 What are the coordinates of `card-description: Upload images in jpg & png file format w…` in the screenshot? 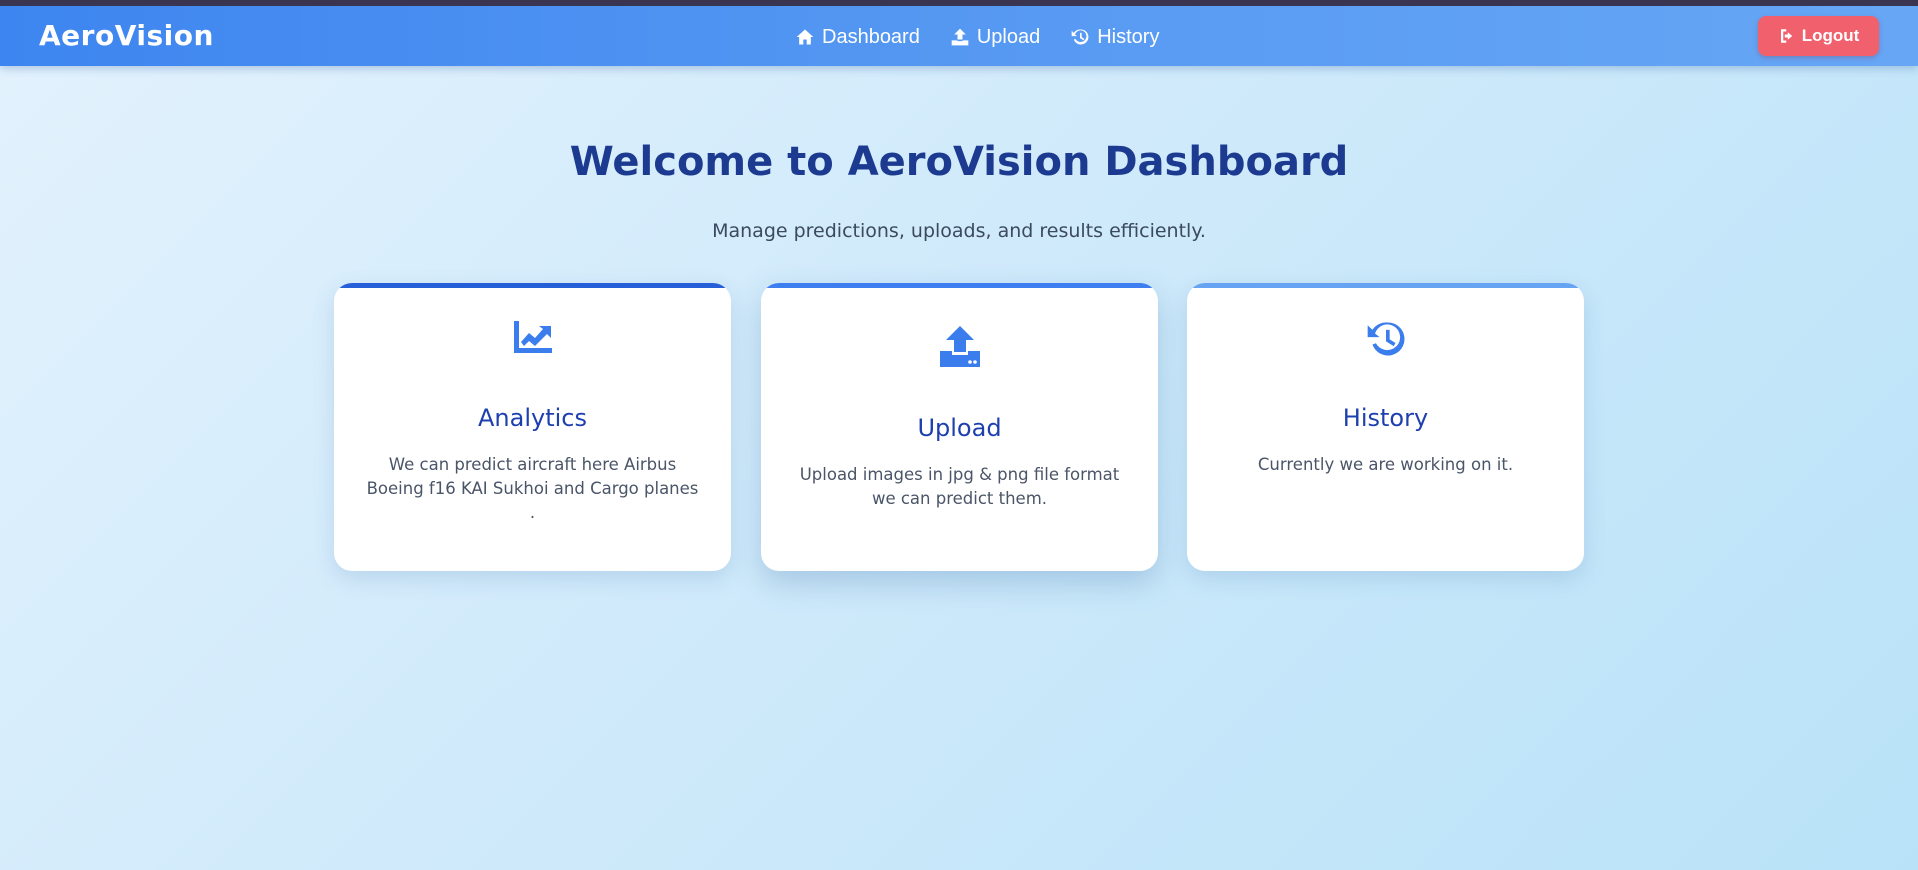 It's located at (959, 486).